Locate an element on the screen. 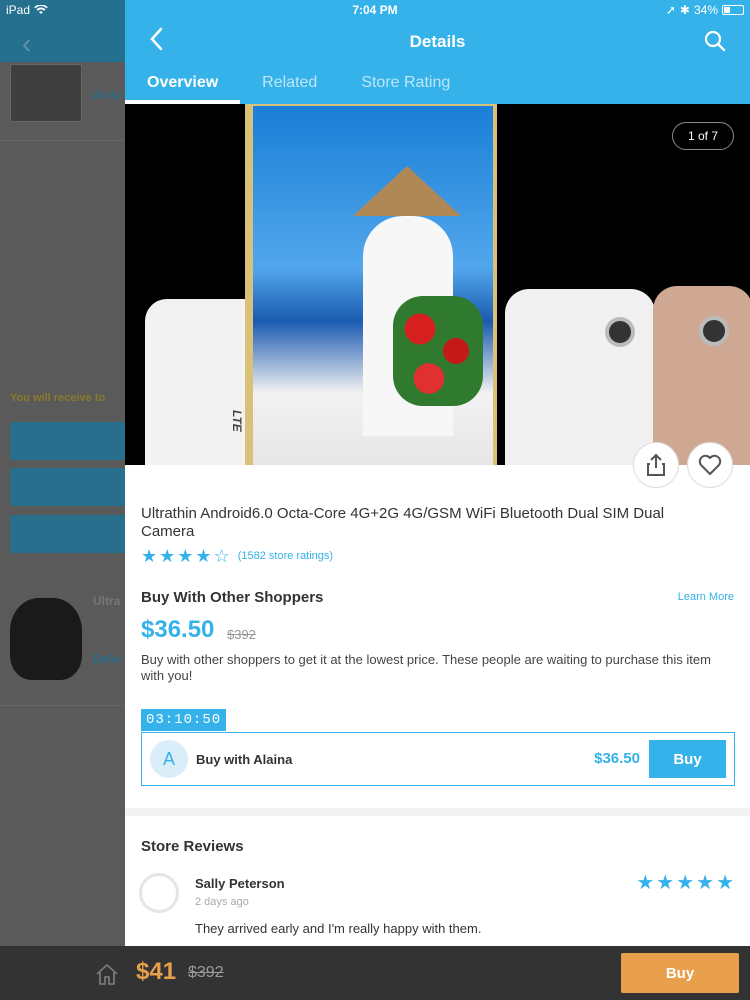 The image size is (750, 1000). share-button is located at coordinates (656, 465).